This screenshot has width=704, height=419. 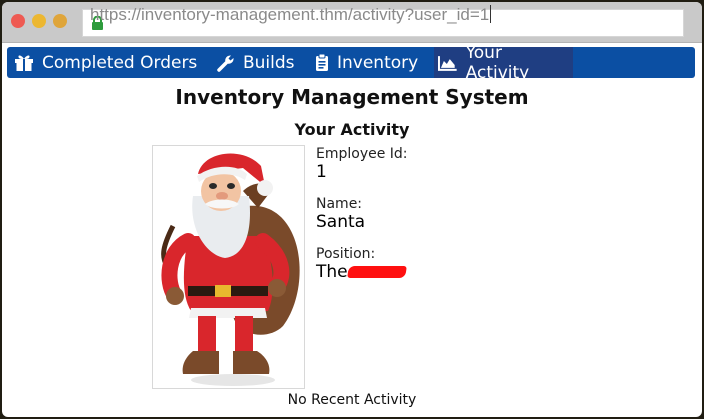 I want to click on name-block: Name: Santa, so click(x=340, y=214).